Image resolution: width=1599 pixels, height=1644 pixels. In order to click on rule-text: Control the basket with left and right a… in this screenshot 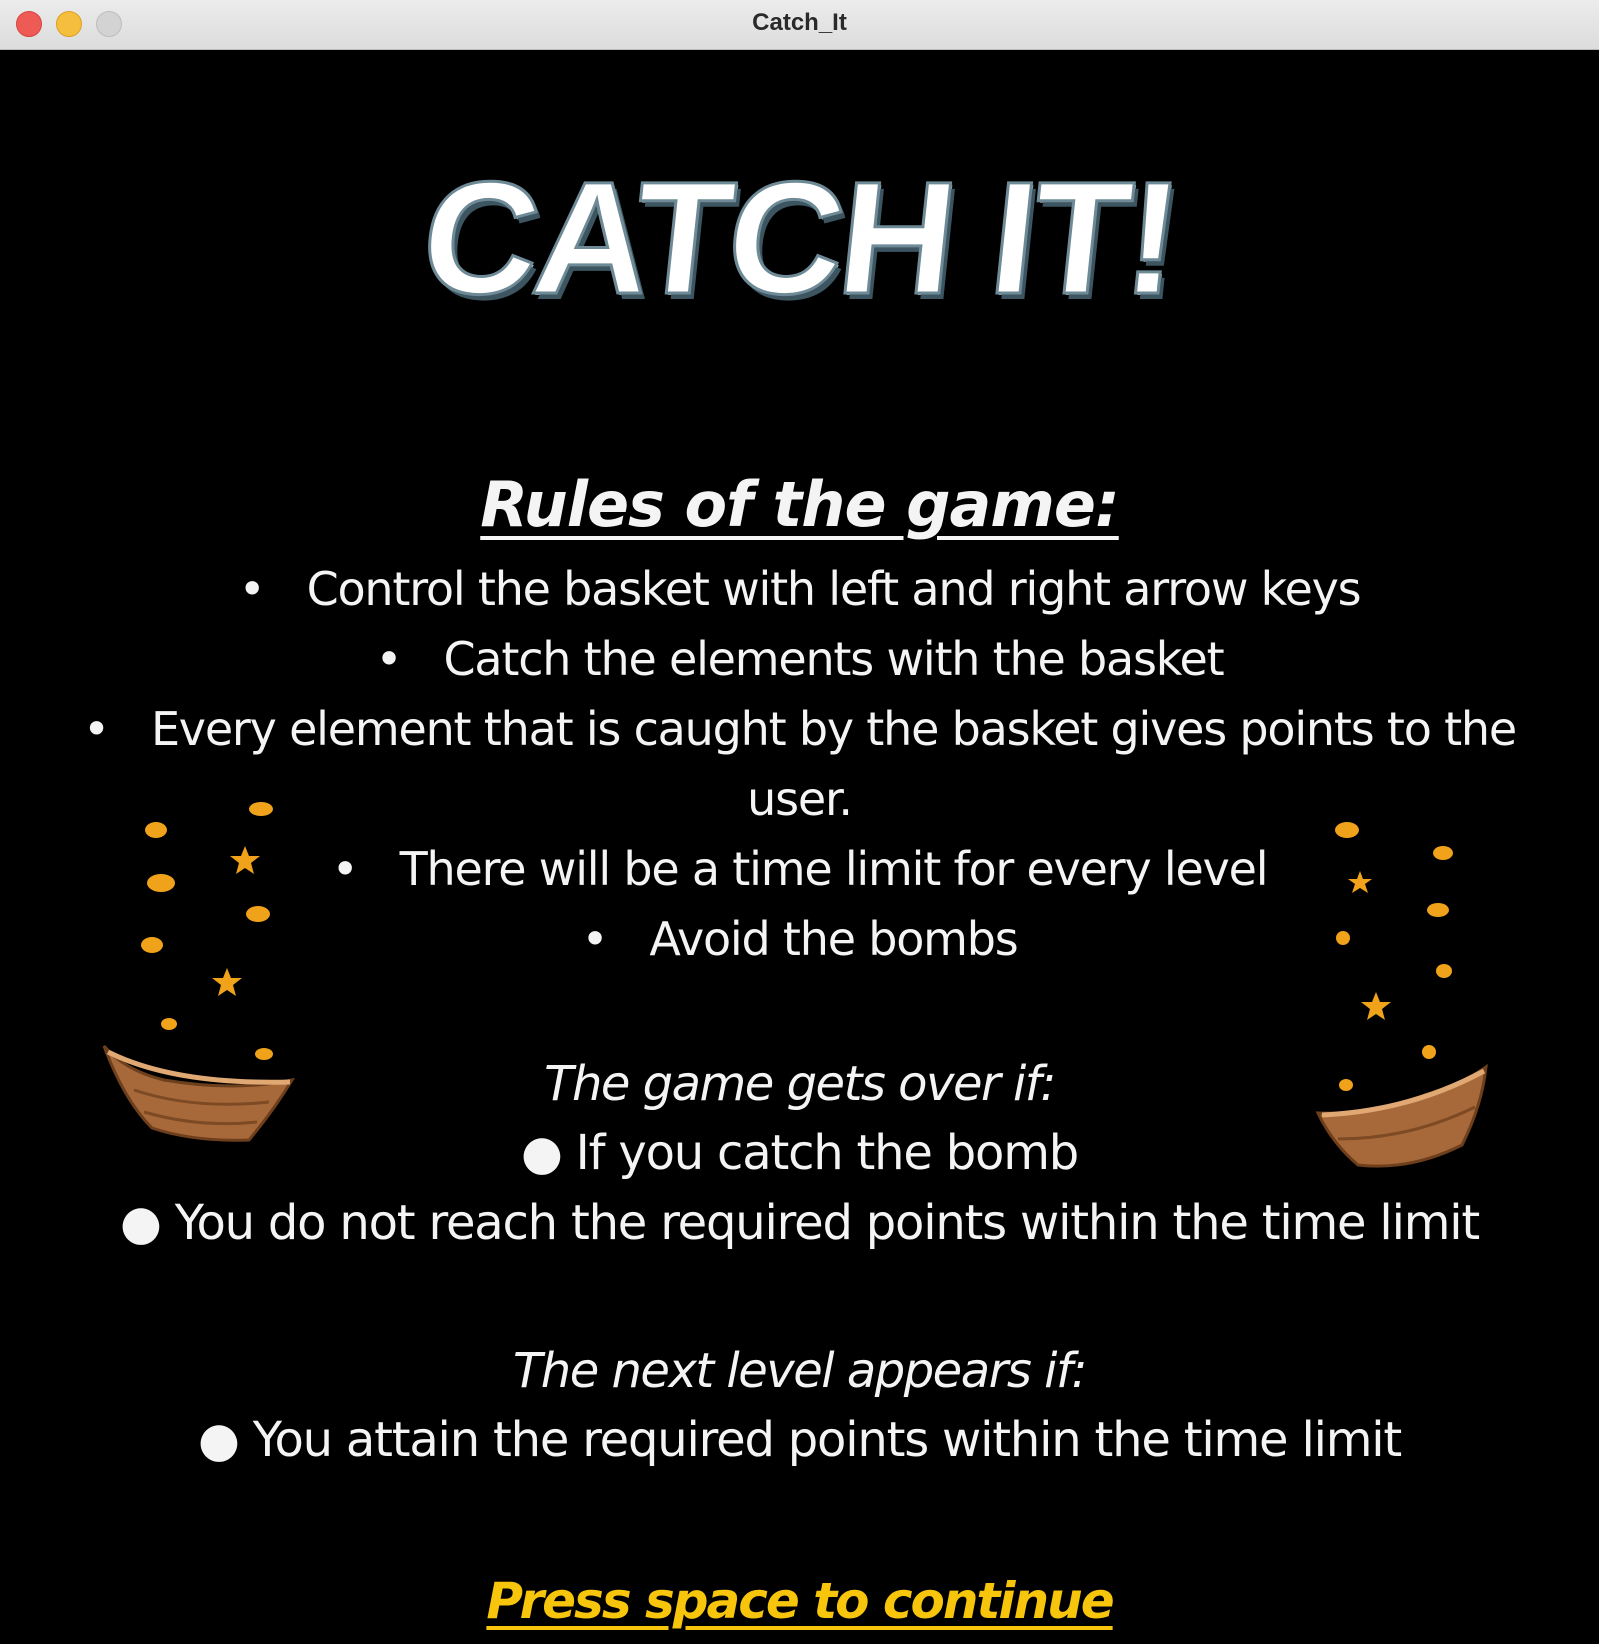, I will do `click(834, 589)`.